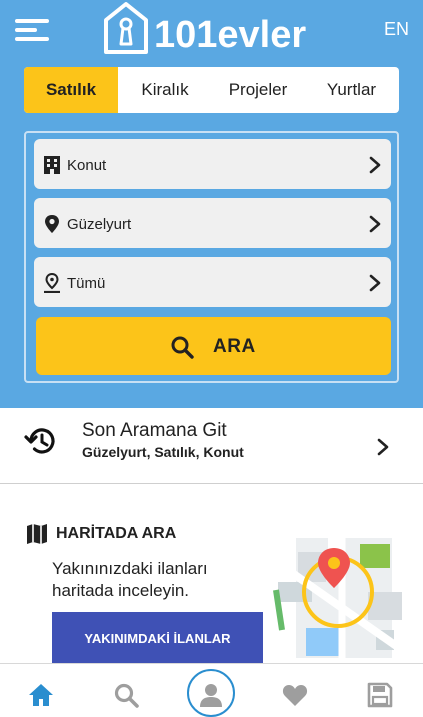  I want to click on area-select: Tümü, so click(212, 282).